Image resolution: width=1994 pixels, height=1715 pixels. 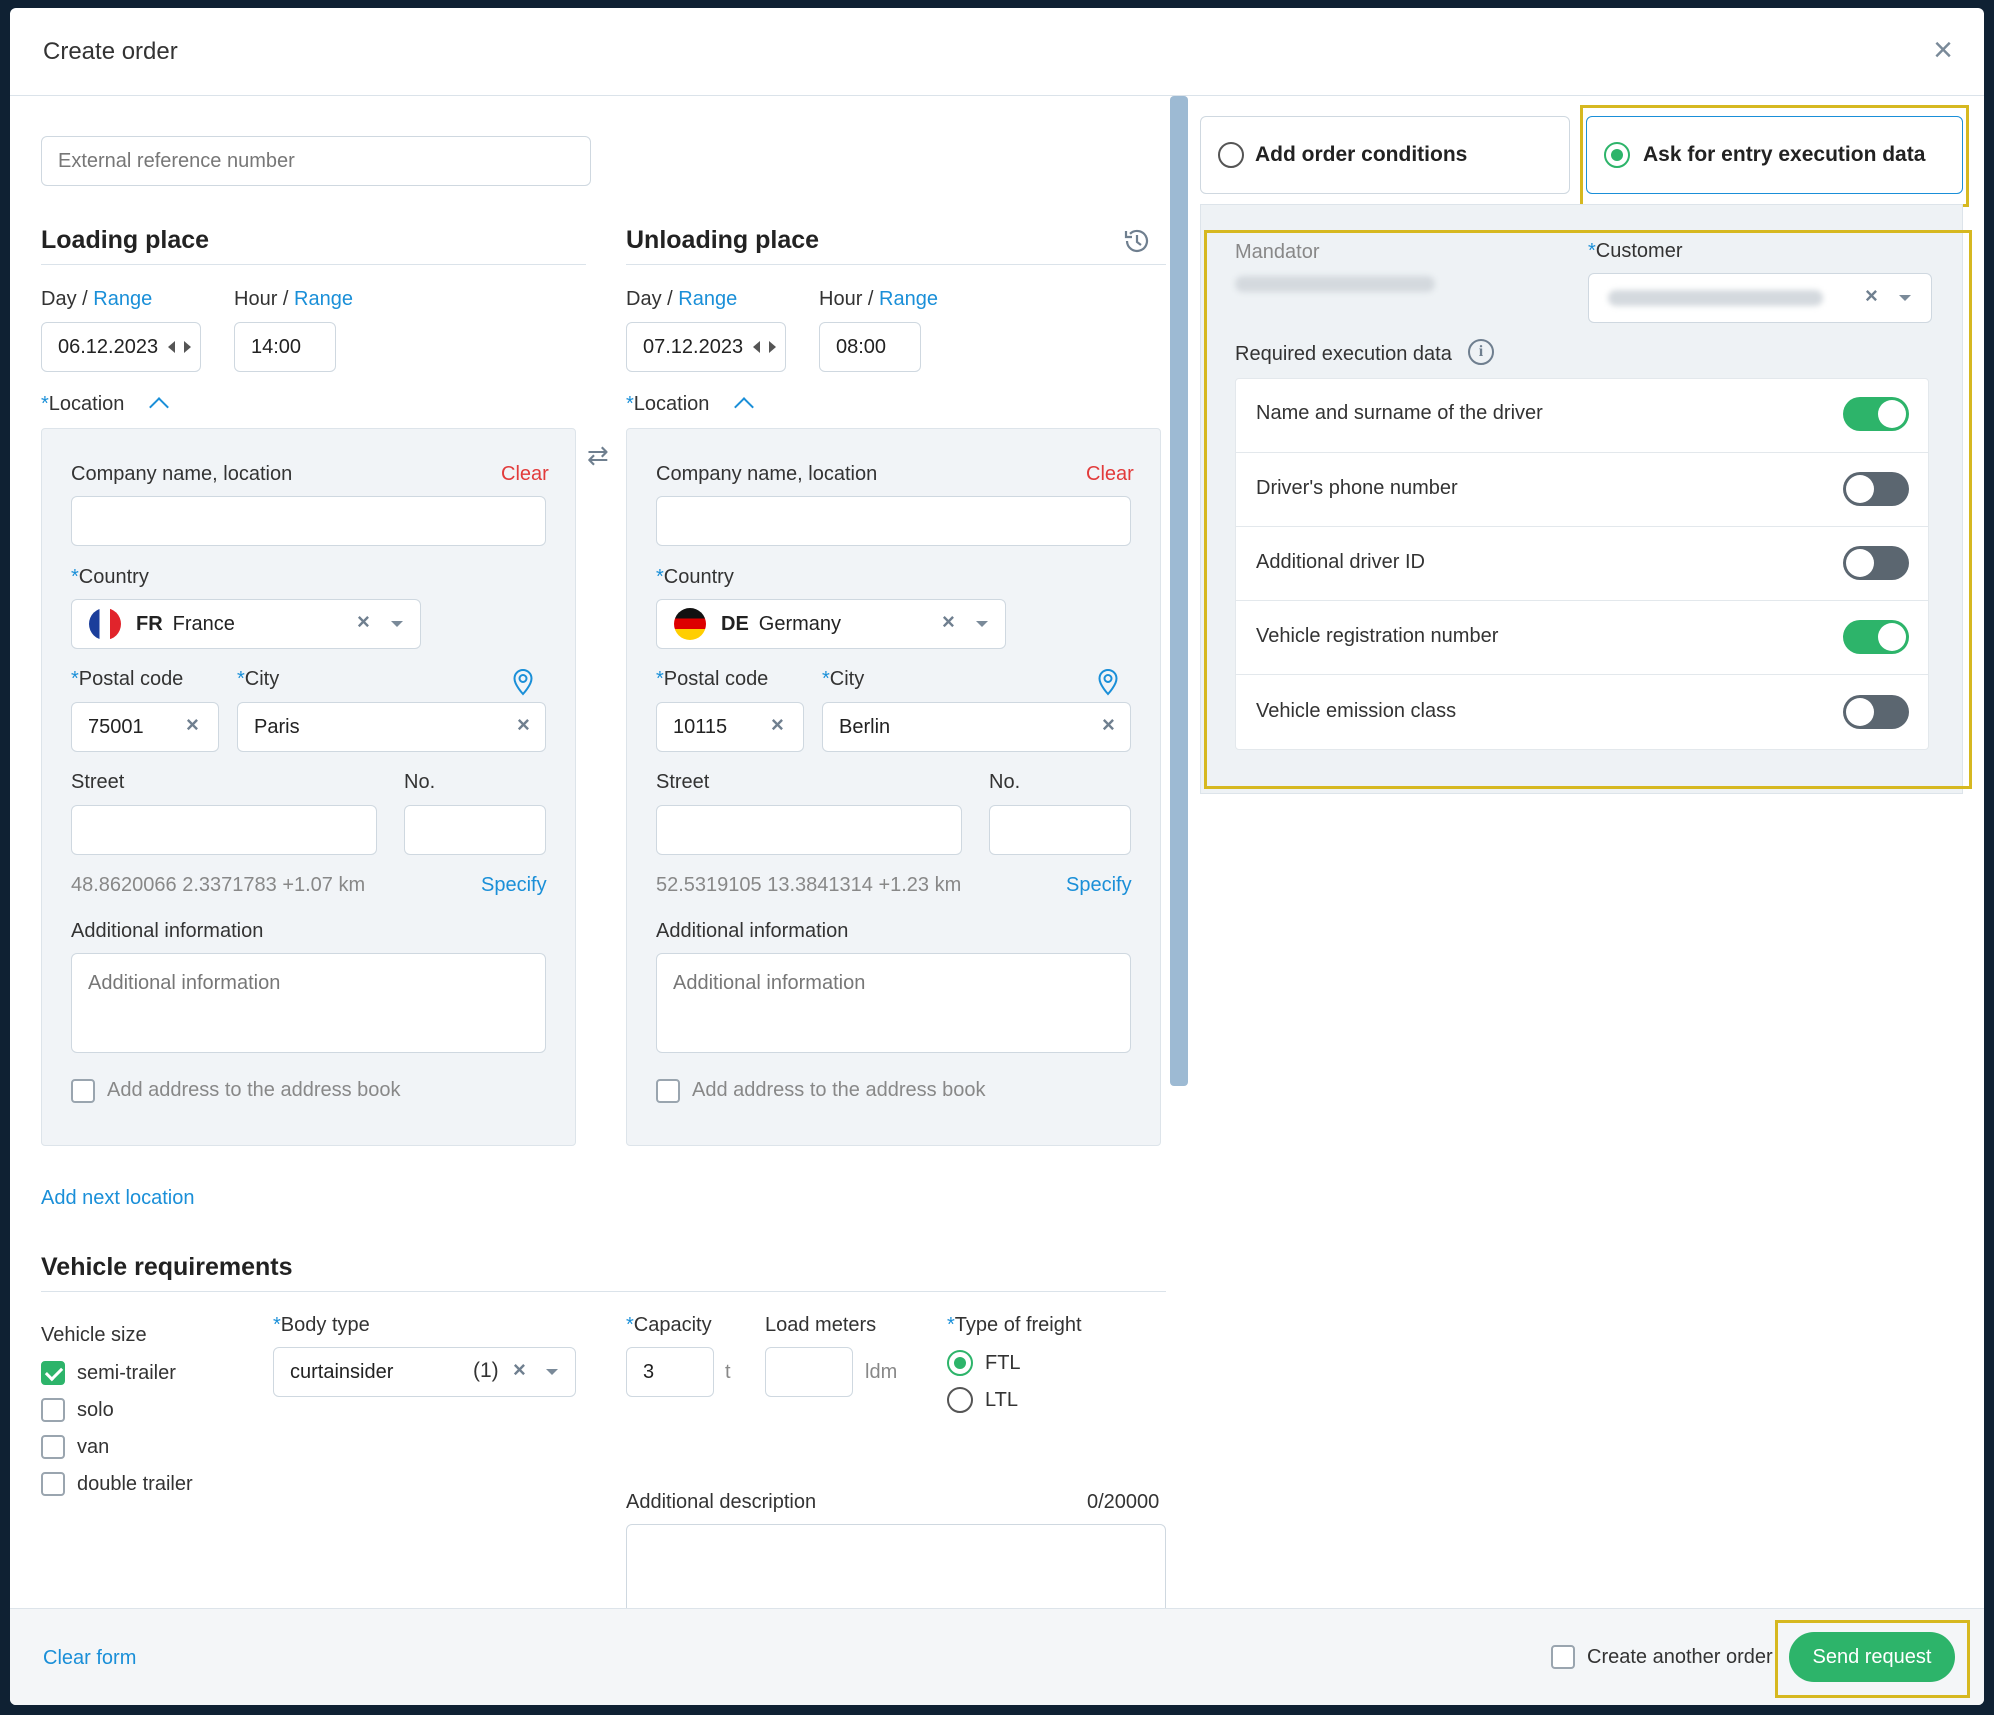 What do you see at coordinates (121, 347) in the screenshot?
I see `loading-day-input: 06.12.2023` at bounding box center [121, 347].